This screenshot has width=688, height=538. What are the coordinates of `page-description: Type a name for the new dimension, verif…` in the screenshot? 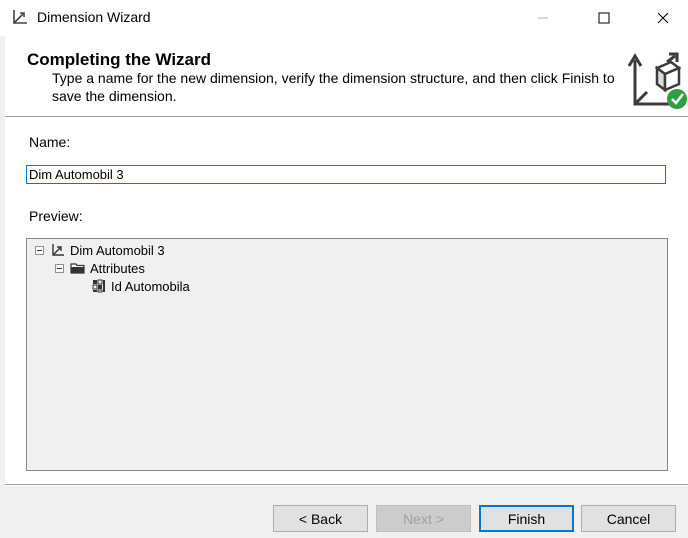 It's located at (333, 87).